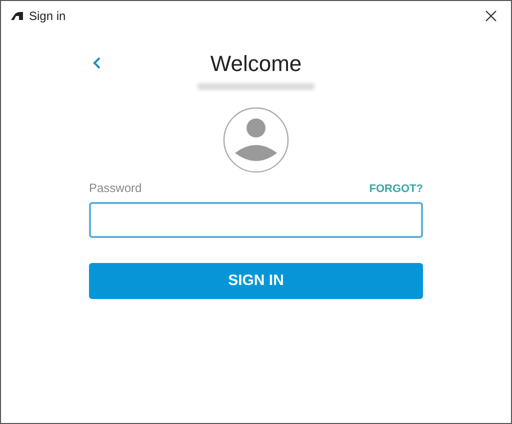 This screenshot has height=424, width=512. Describe the element at coordinates (396, 188) in the screenshot. I see `forgot-link: FORGOT?` at that location.